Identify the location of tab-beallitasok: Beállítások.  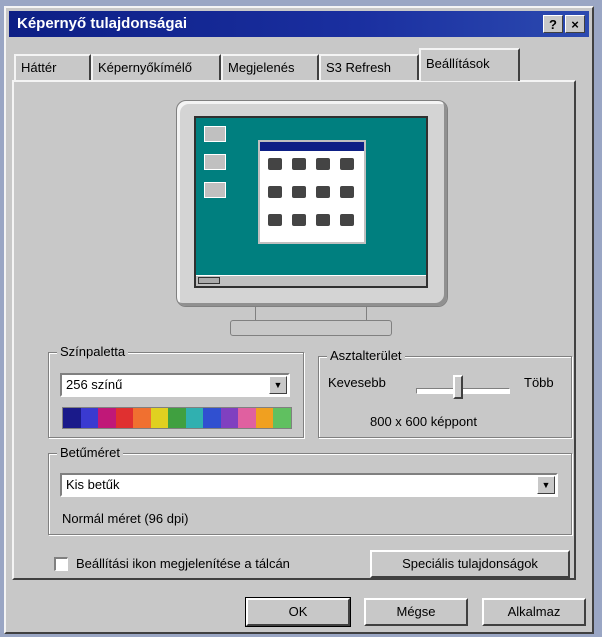
(469, 64).